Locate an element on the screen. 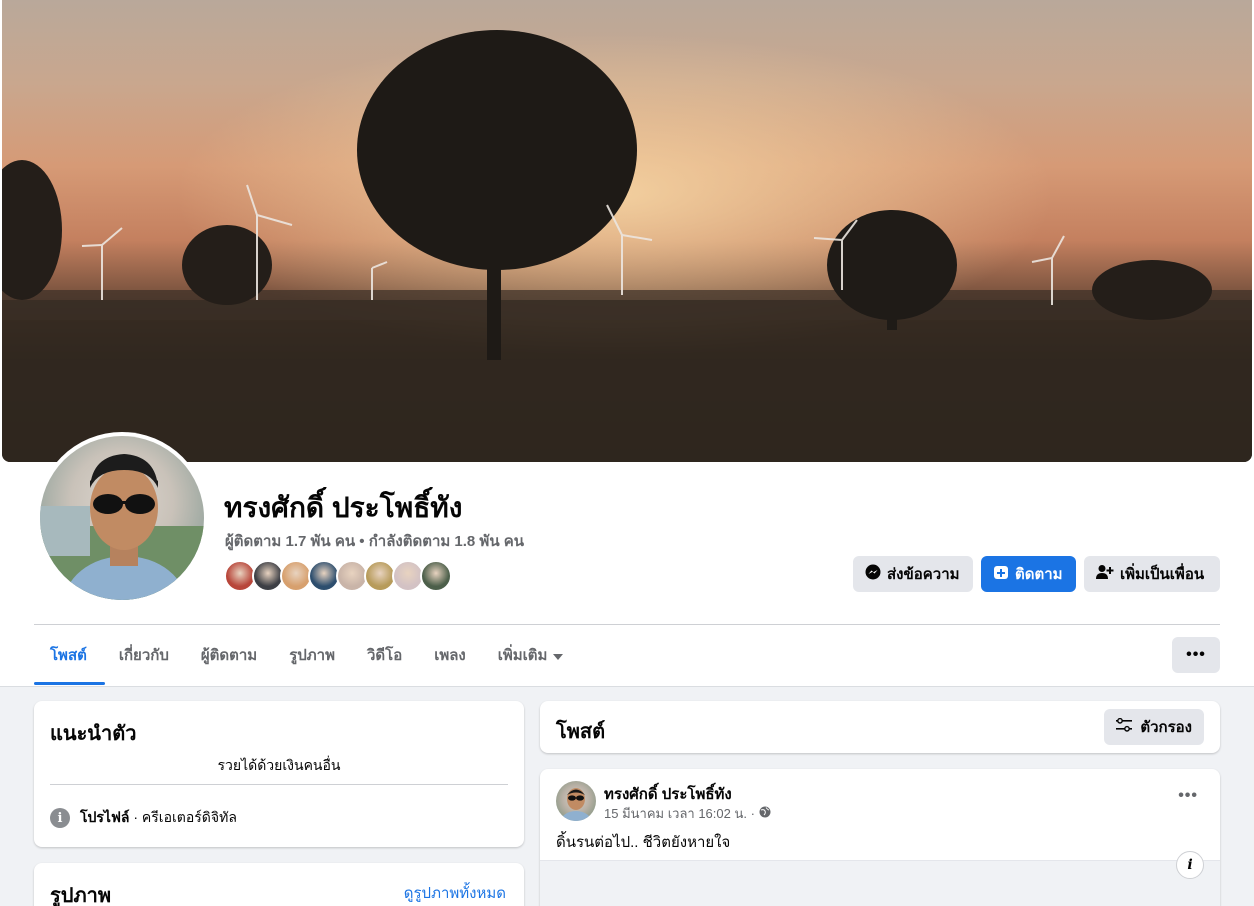  mutual-friend-avatar is located at coordinates (436, 576).